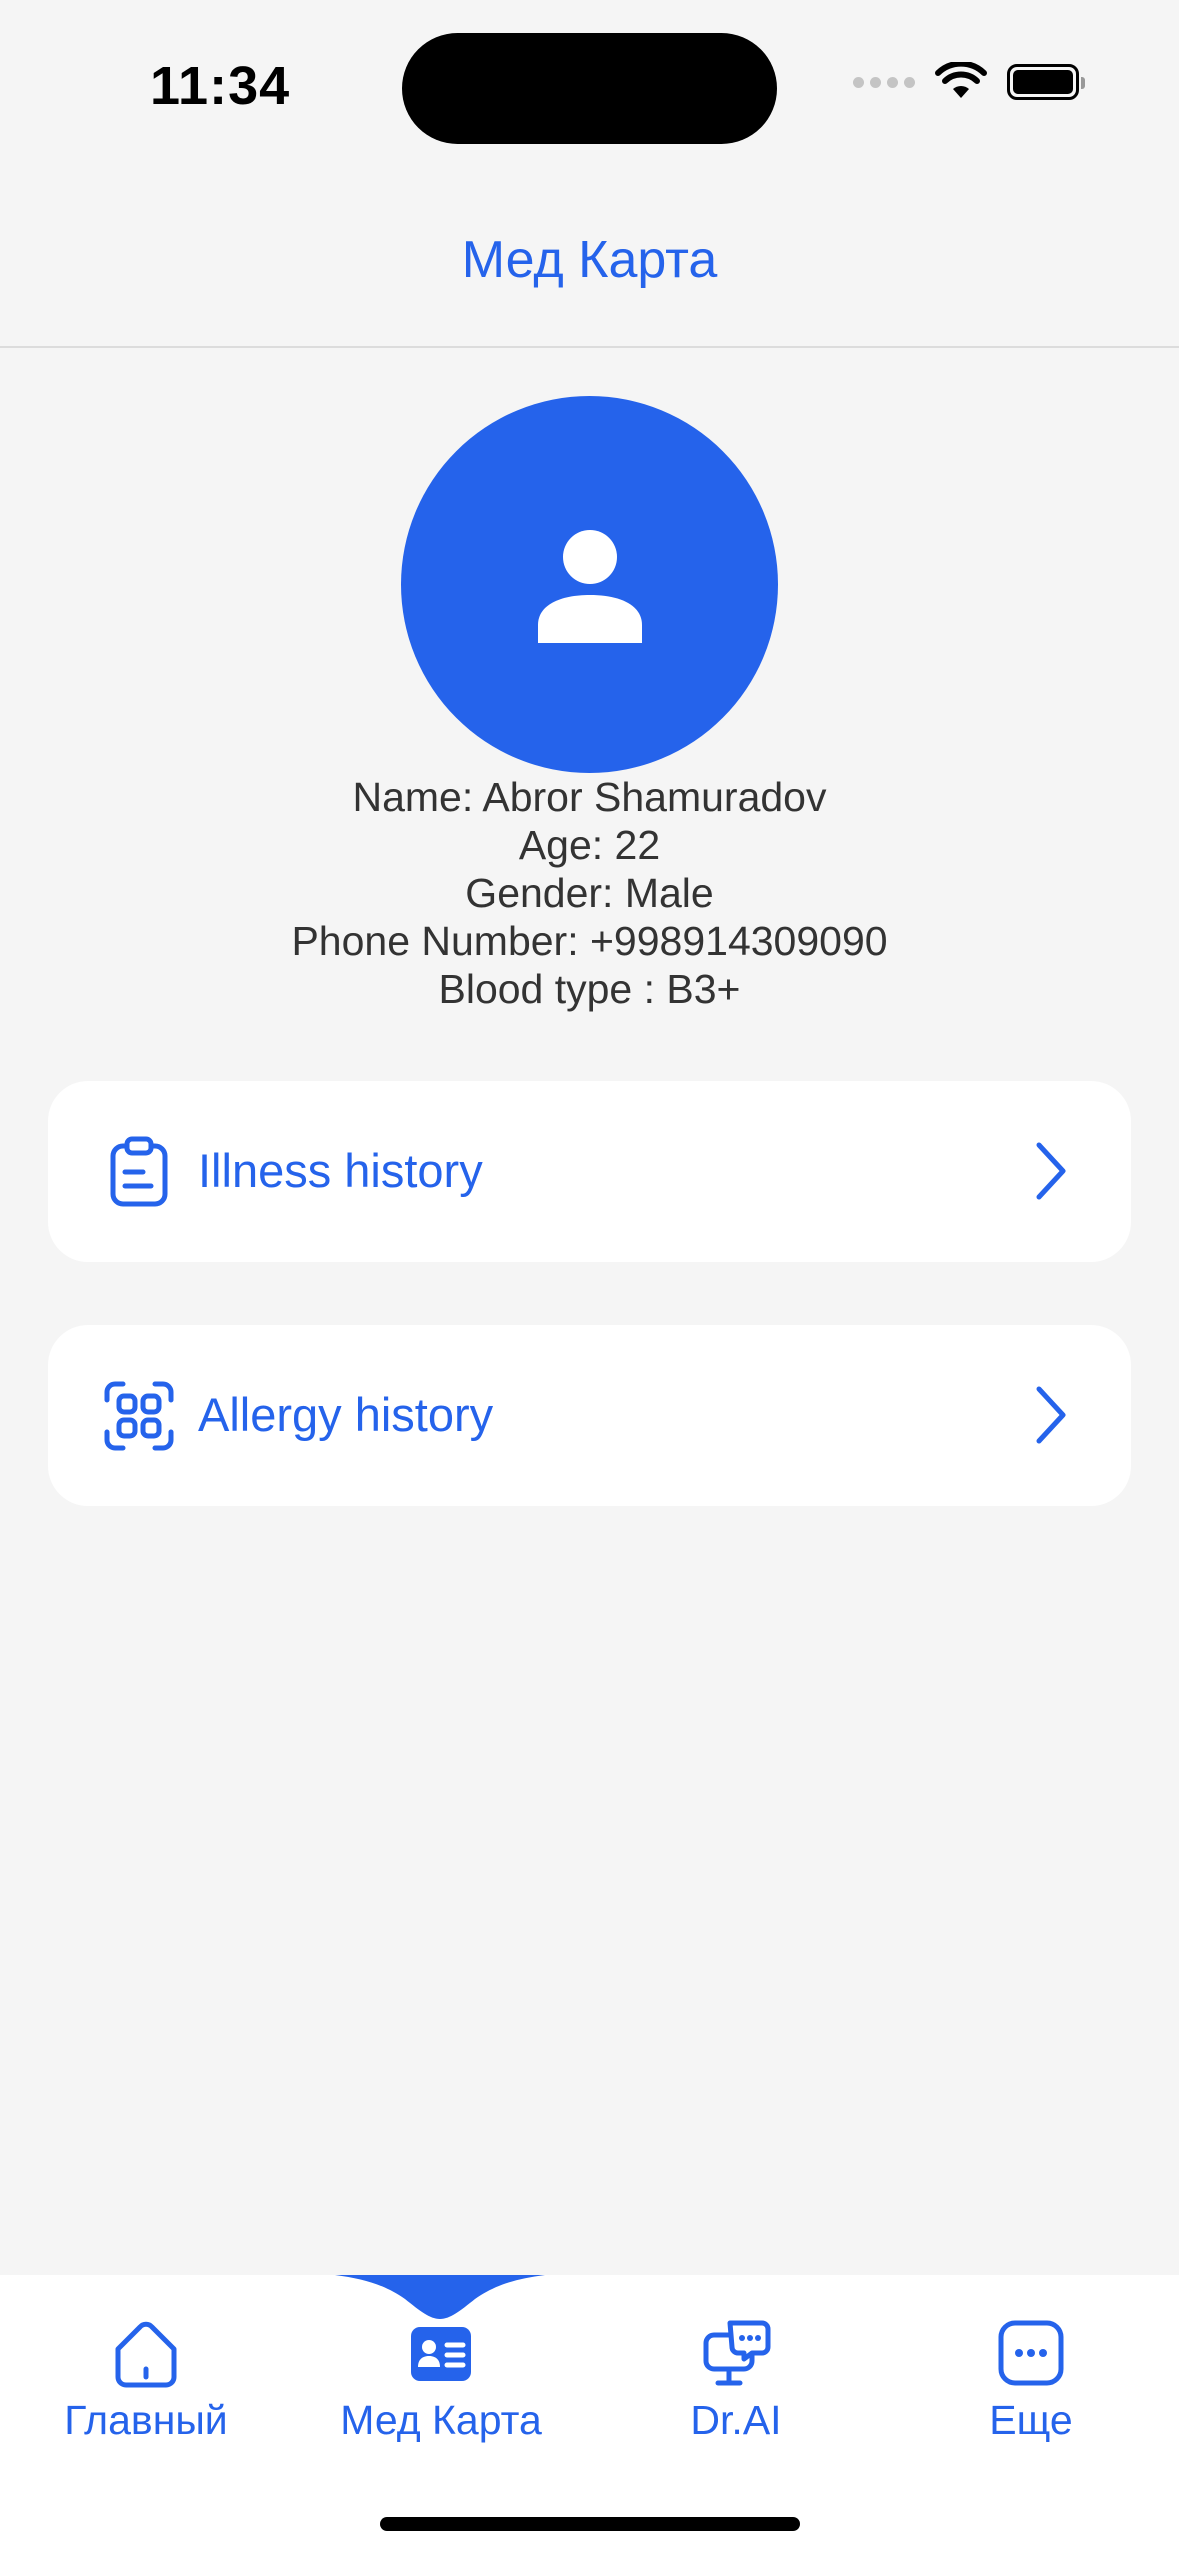 The width and height of the screenshot is (1179, 2556). What do you see at coordinates (590, 2524) in the screenshot?
I see `home-indicator` at bounding box center [590, 2524].